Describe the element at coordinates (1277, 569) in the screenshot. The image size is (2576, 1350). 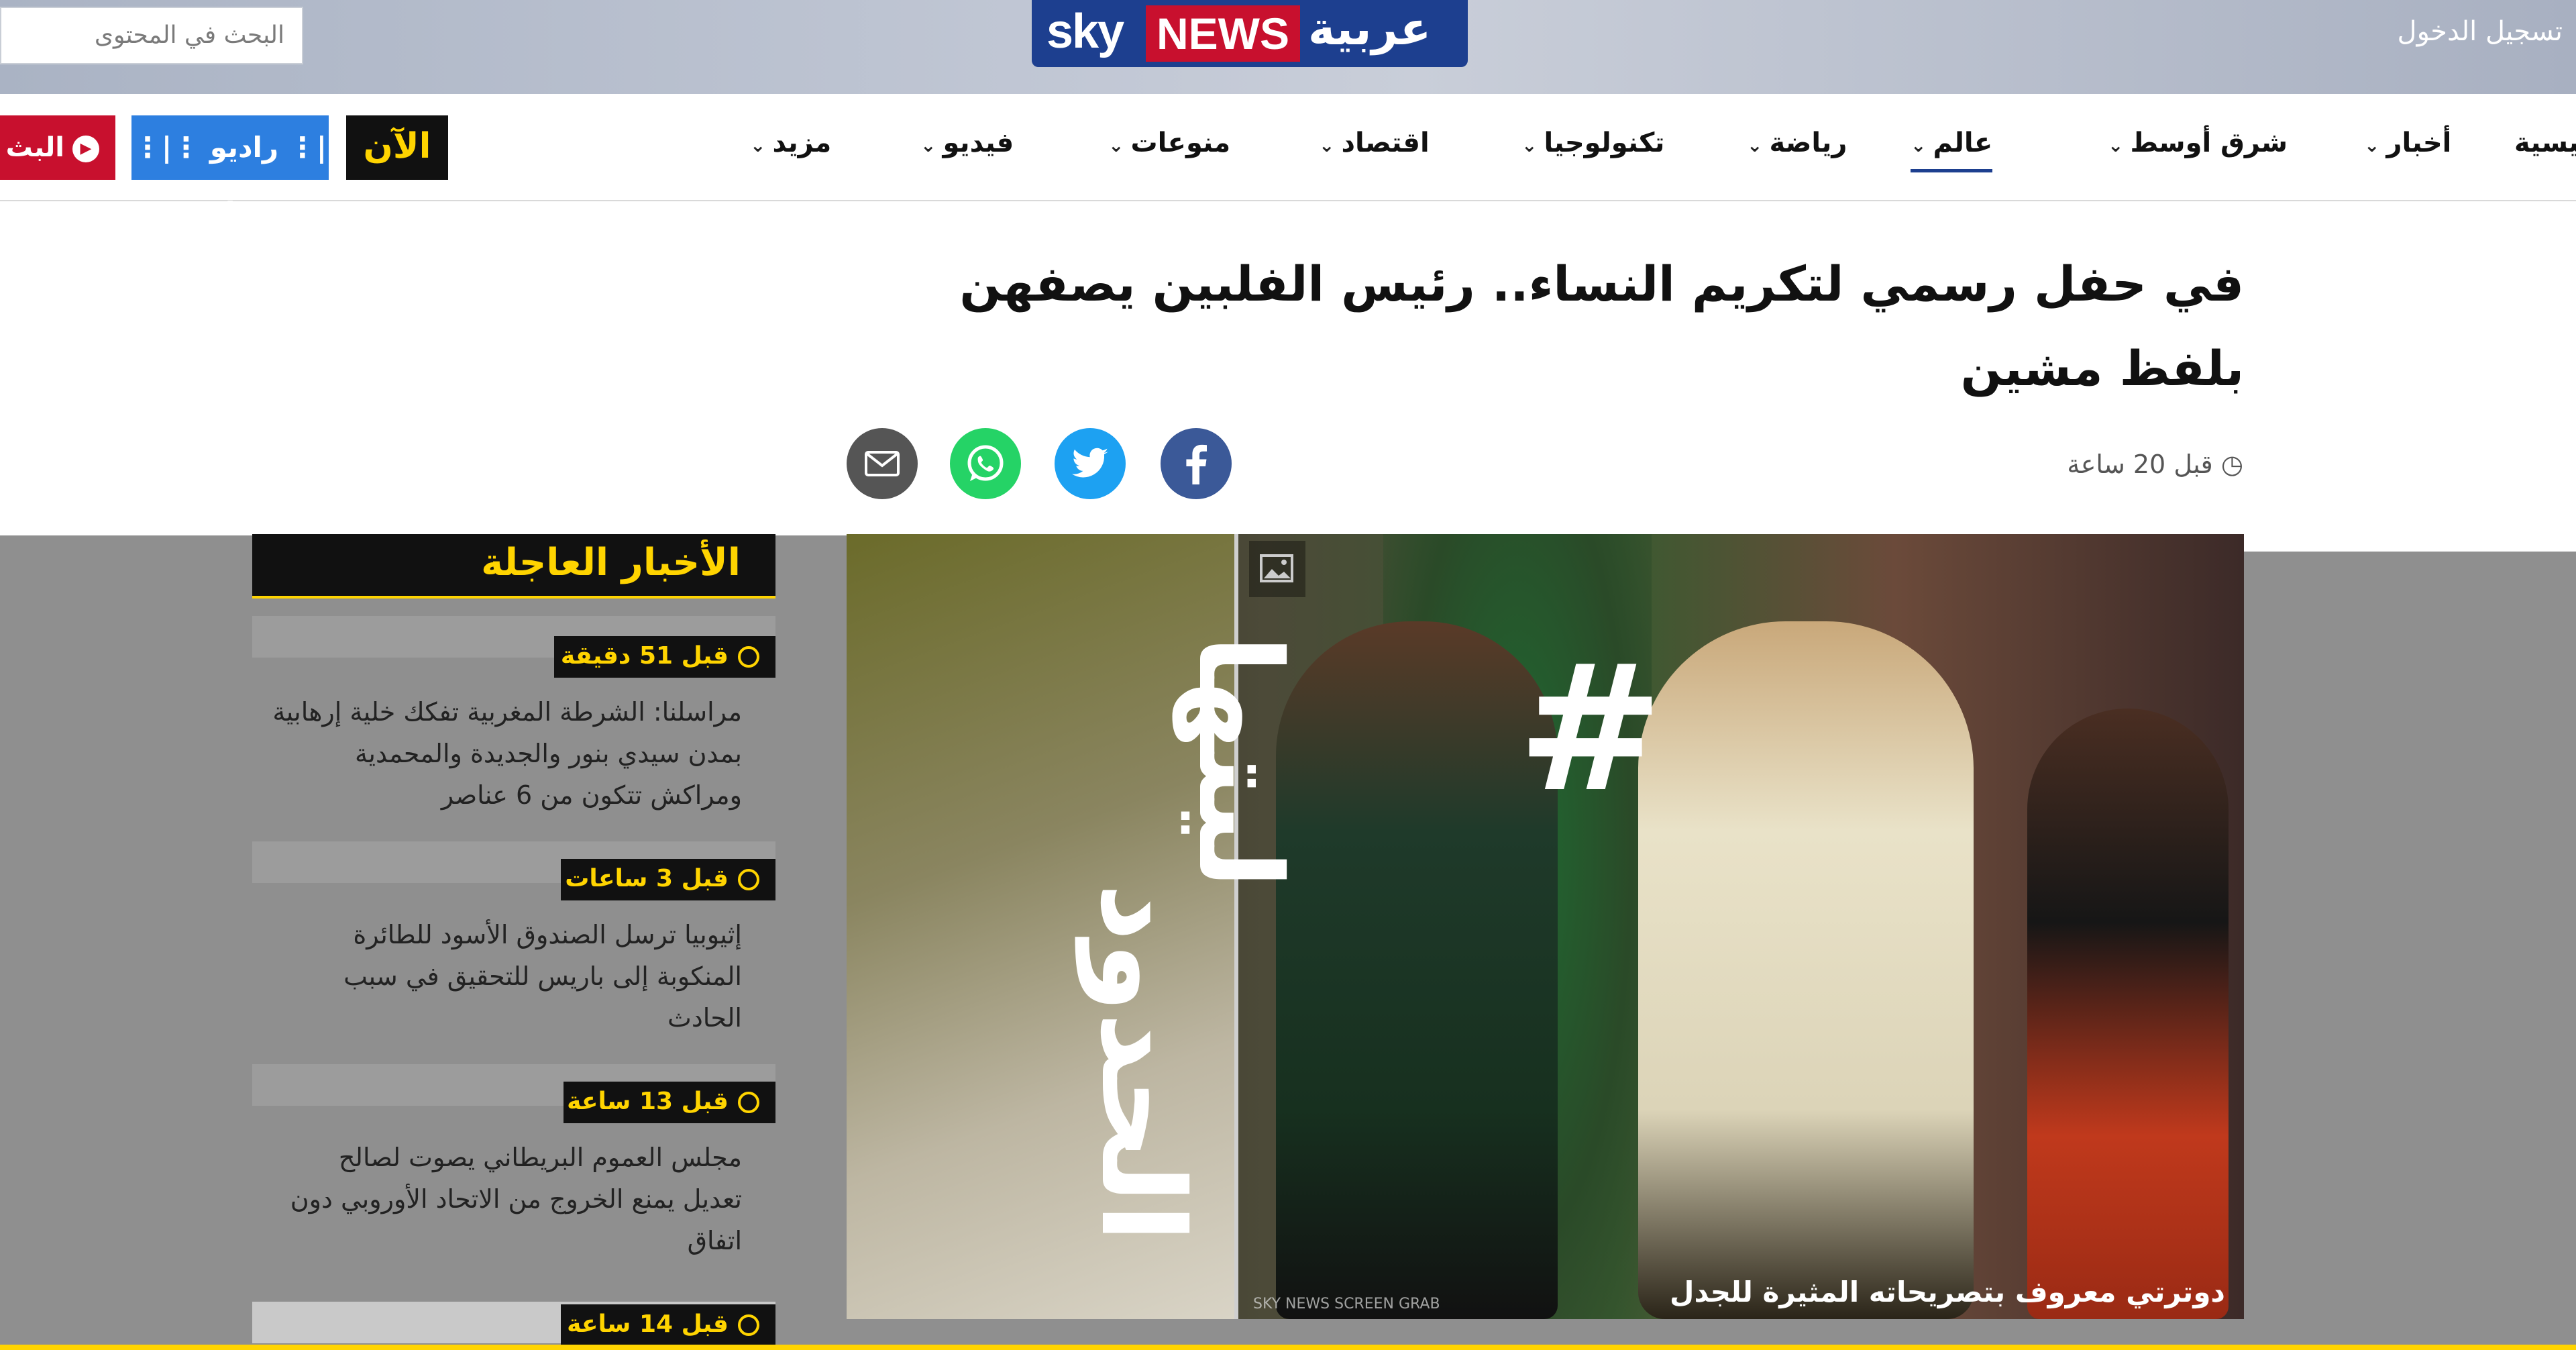
I see `gallery-icon` at that location.